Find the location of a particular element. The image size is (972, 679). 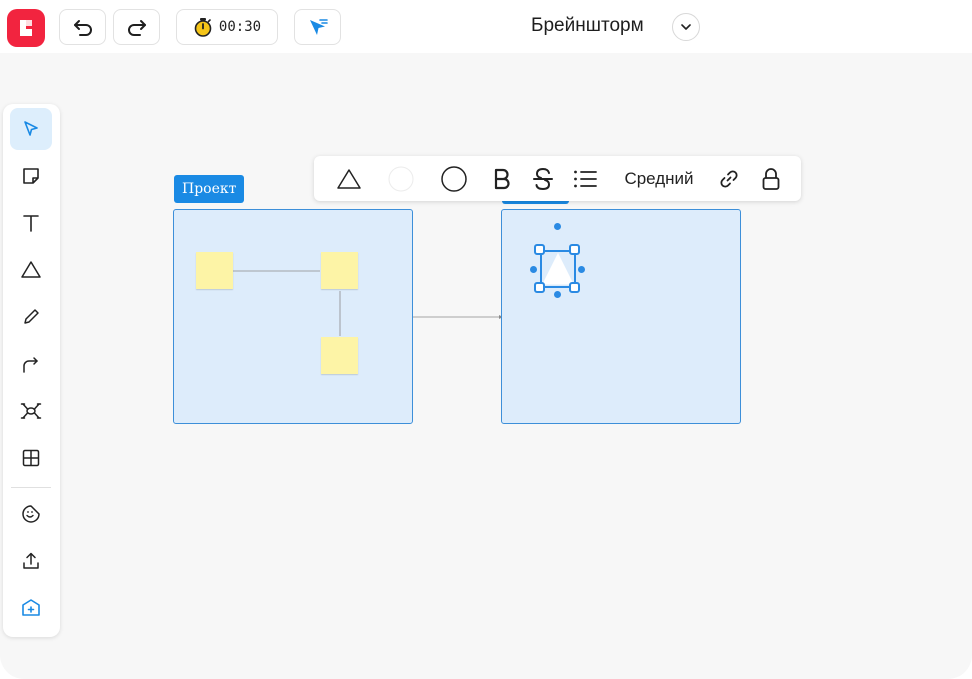

frame-connector is located at coordinates (459, 316).